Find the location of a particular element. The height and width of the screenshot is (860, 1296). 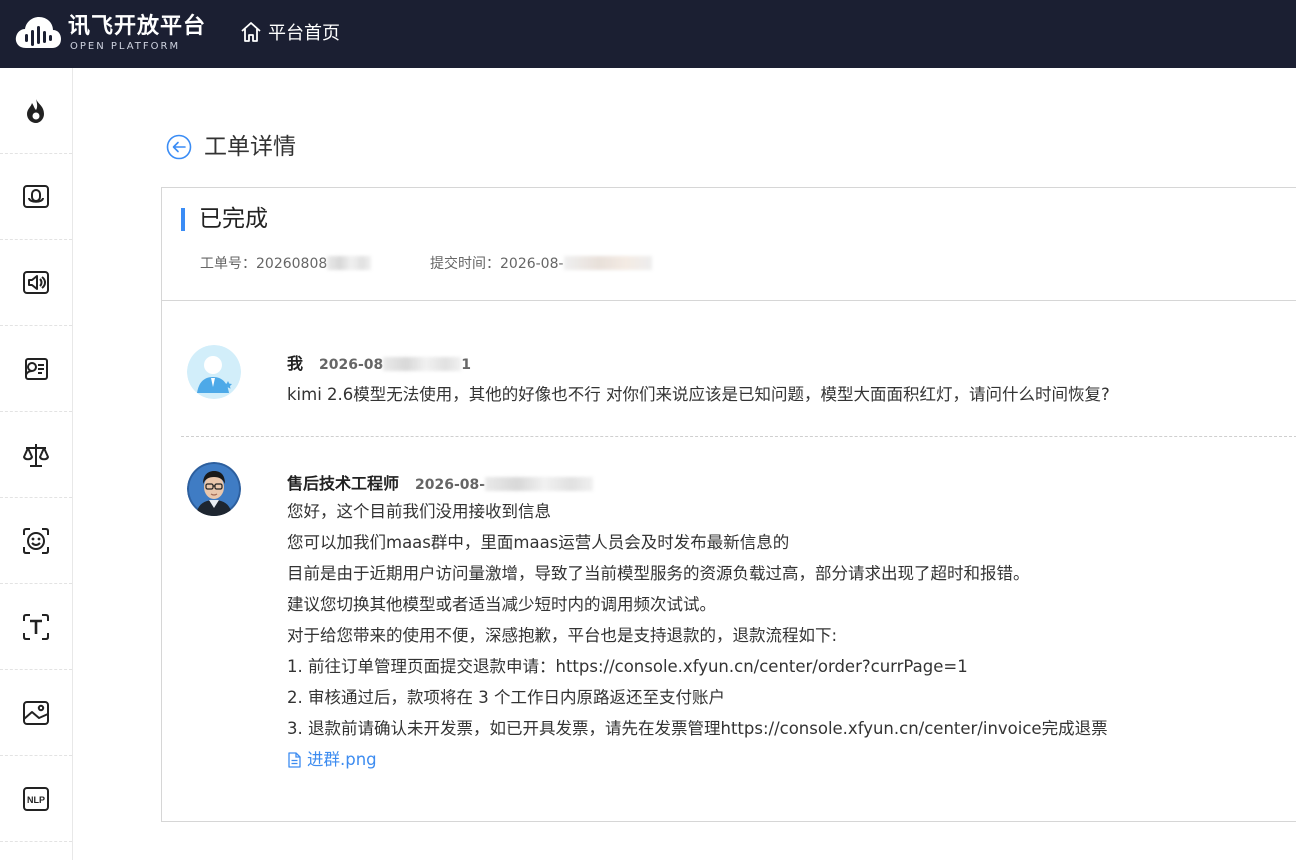

submit-time-label: 提交时间： is located at coordinates (465, 264).